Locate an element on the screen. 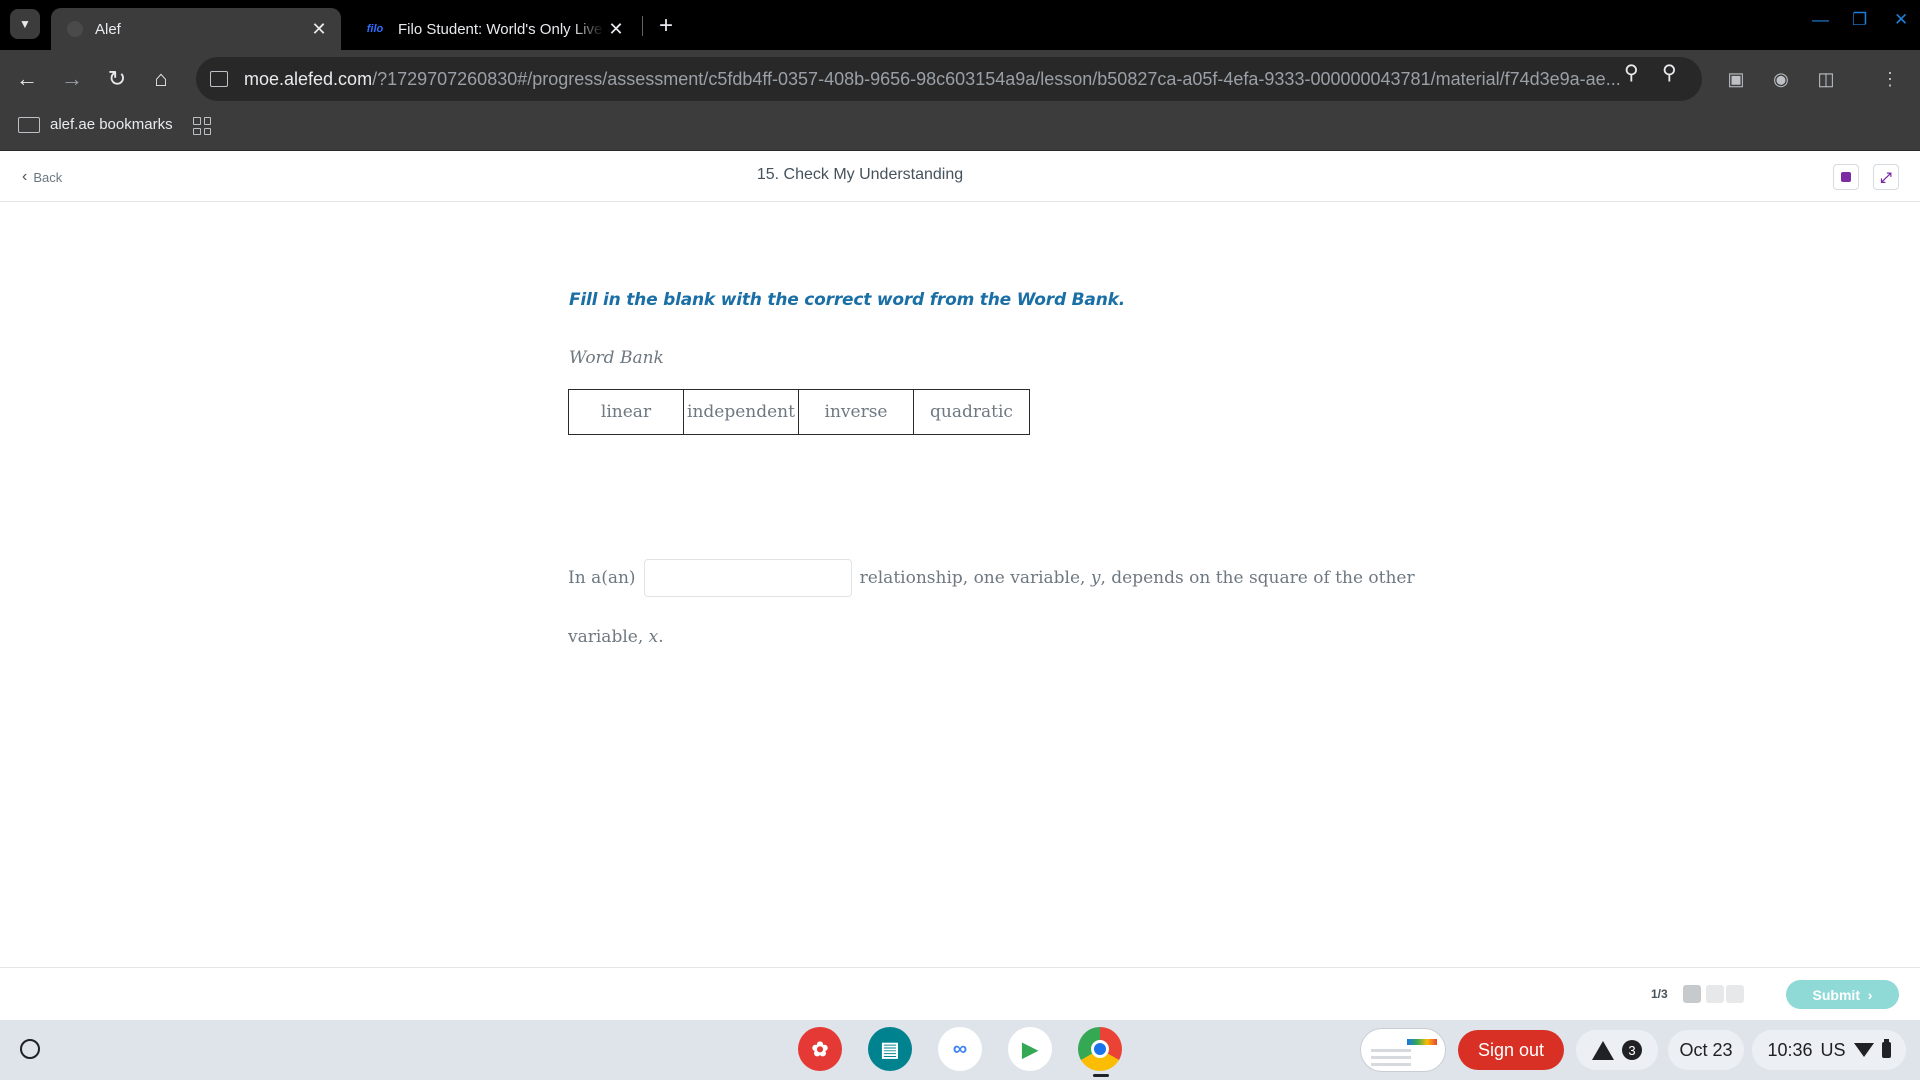 Image resolution: width=1920 pixels, height=1080 pixels. chrome-icon is located at coordinates (1100, 1049).